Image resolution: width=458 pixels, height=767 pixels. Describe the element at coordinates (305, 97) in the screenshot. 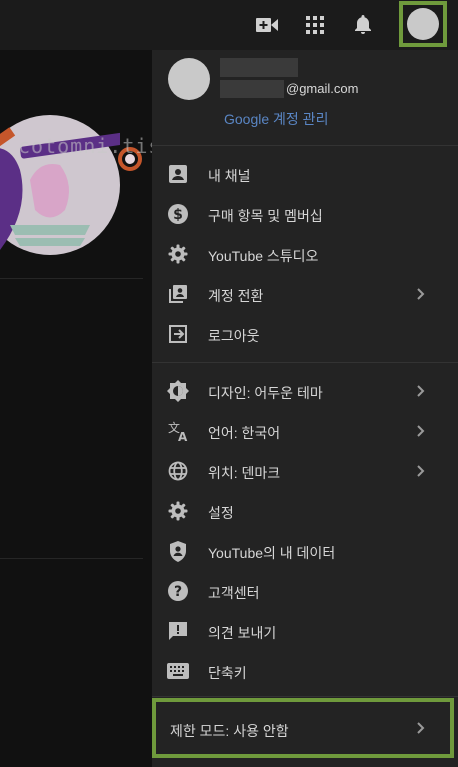

I see `account-header: @gmail.com Google 계정 관리` at that location.